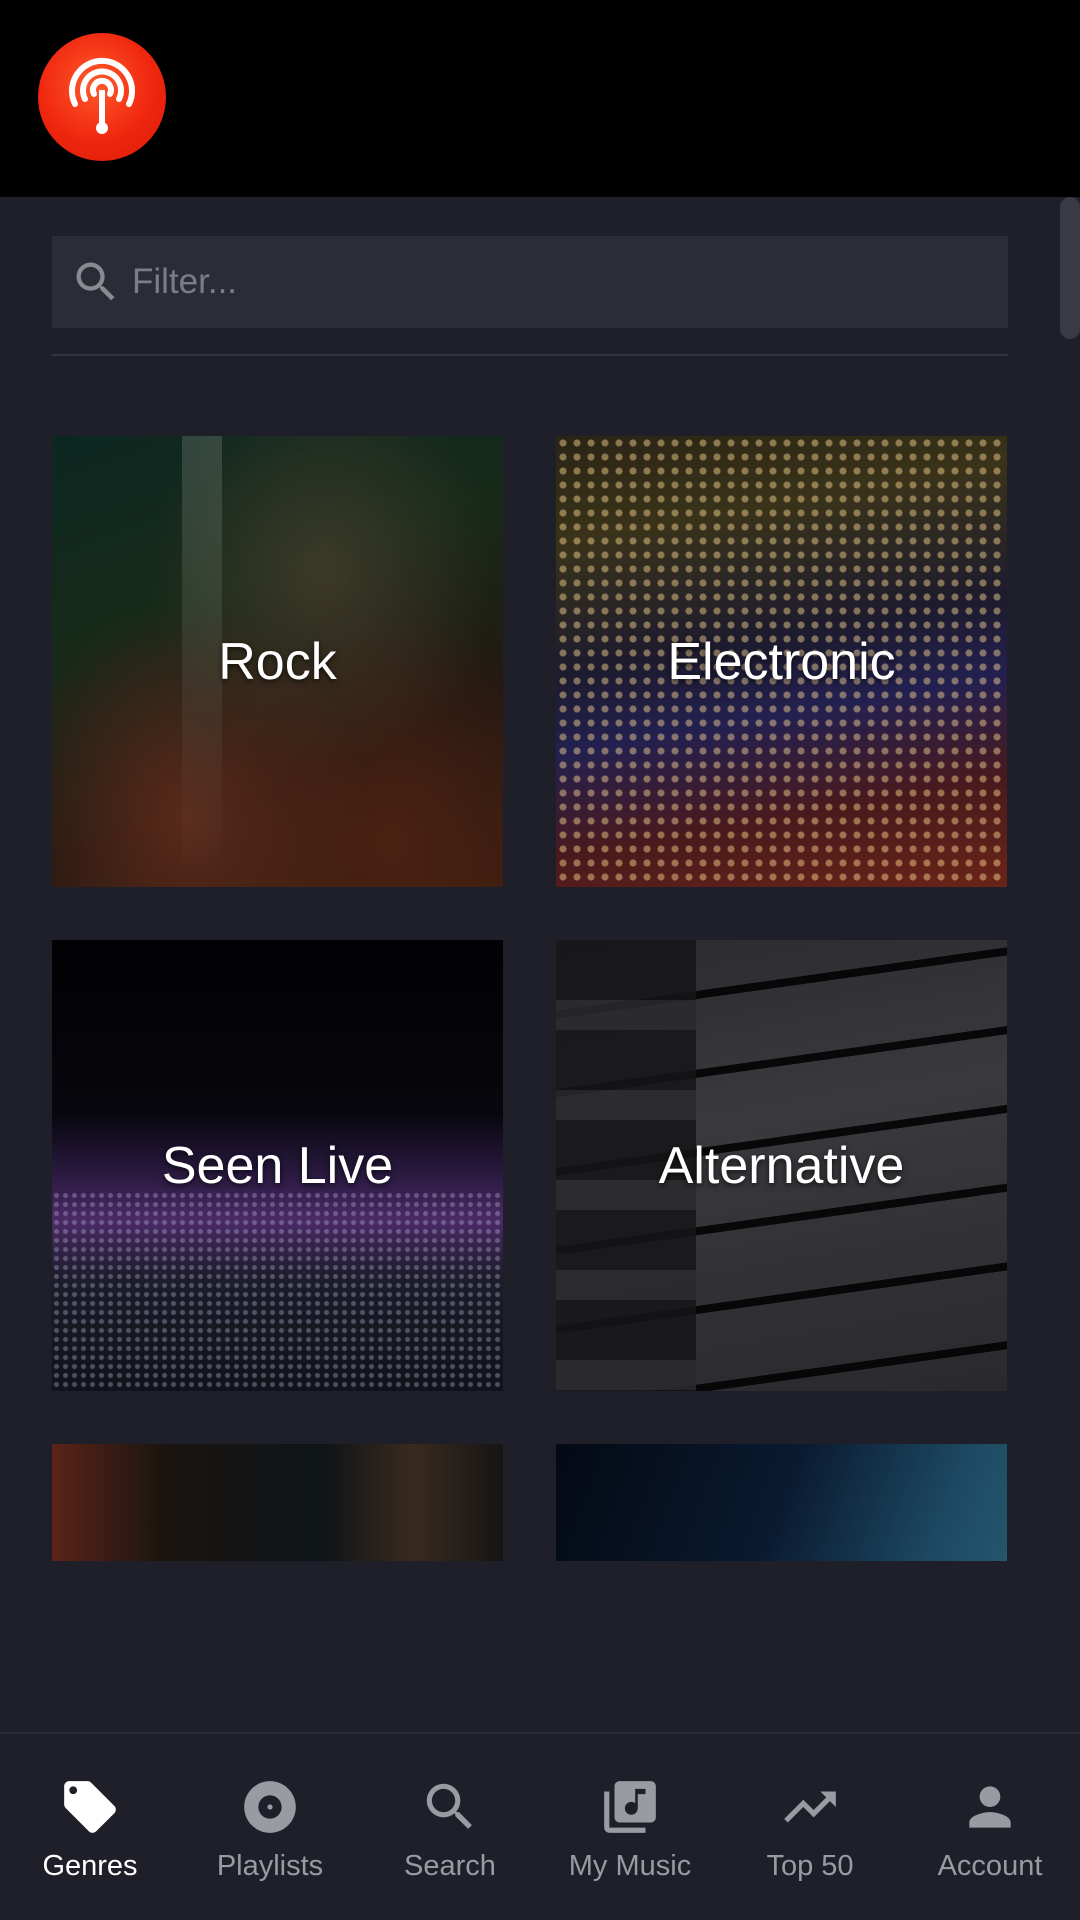 Image resolution: width=1080 pixels, height=1920 pixels. Describe the element at coordinates (781, 1502) in the screenshot. I see `genre-tile-partial-blue` at that location.